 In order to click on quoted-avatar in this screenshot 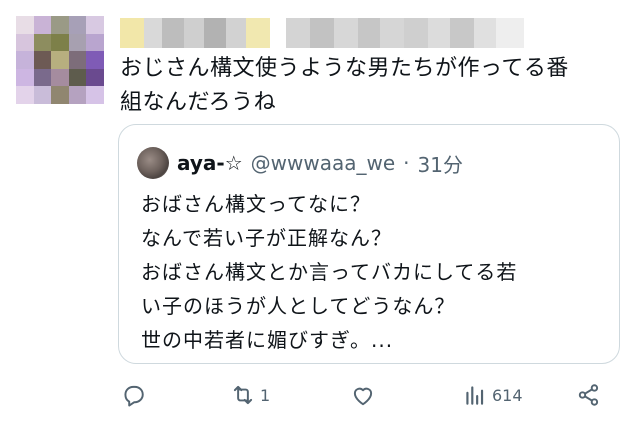, I will do `click(153, 163)`.